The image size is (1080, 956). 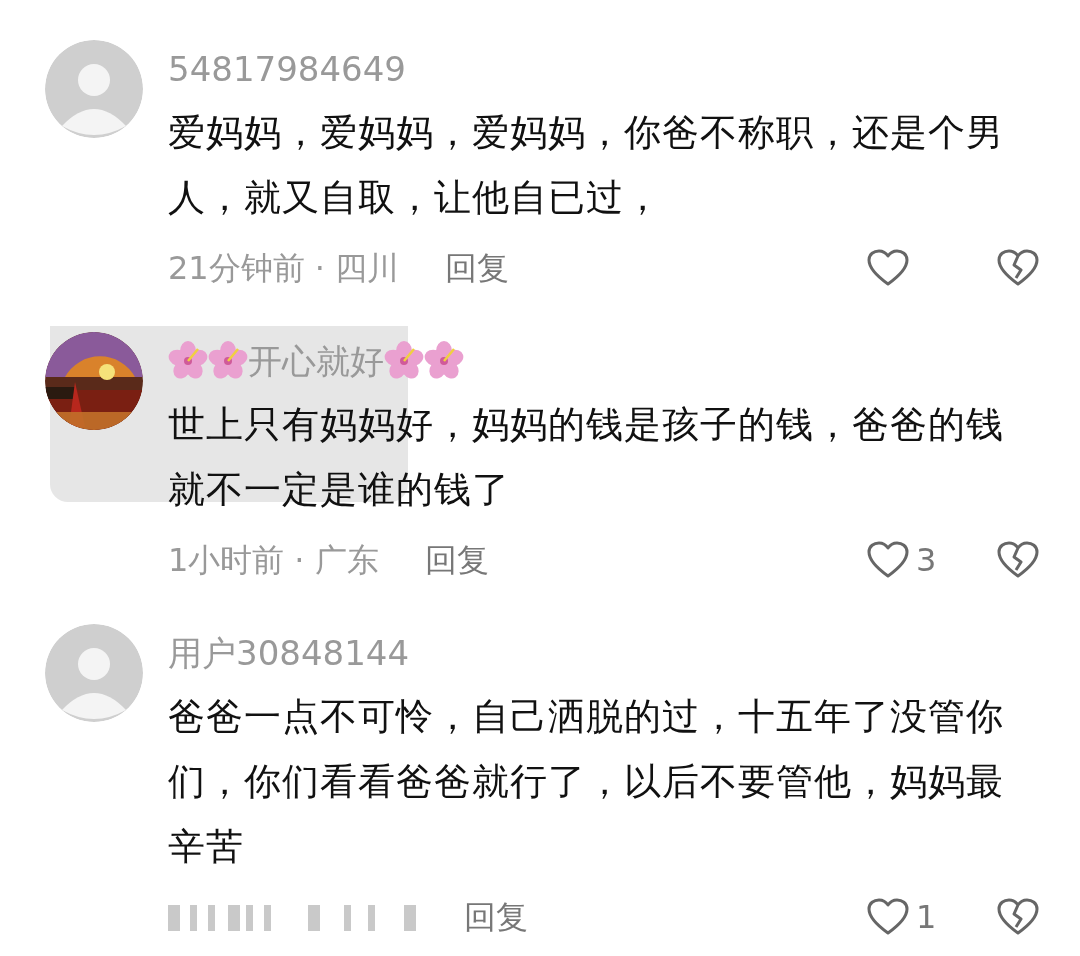 I want to click on comment-time: 21分钟前, so click(x=236, y=268).